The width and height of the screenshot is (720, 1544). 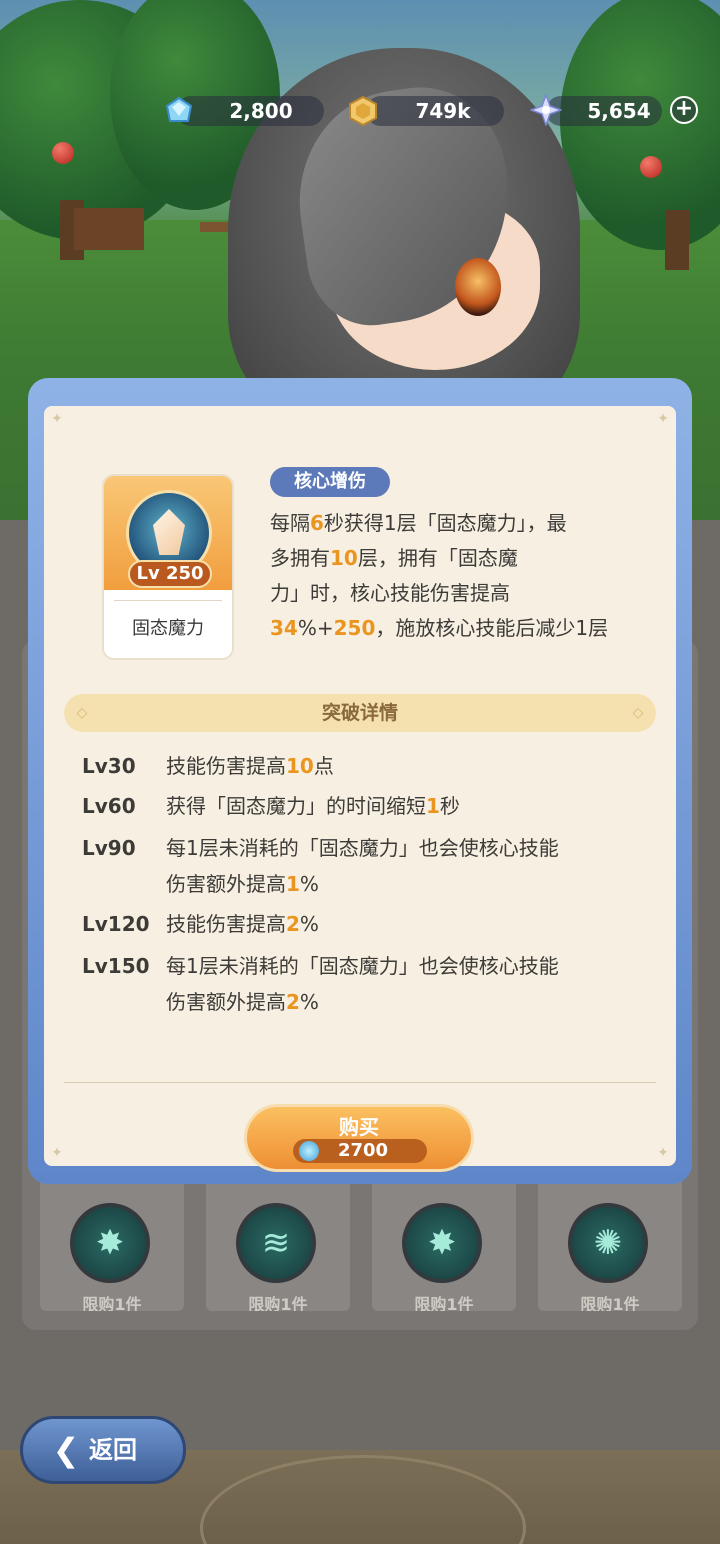 What do you see at coordinates (300, 558) in the screenshot?
I see `text-segment: 多拥有` at bounding box center [300, 558].